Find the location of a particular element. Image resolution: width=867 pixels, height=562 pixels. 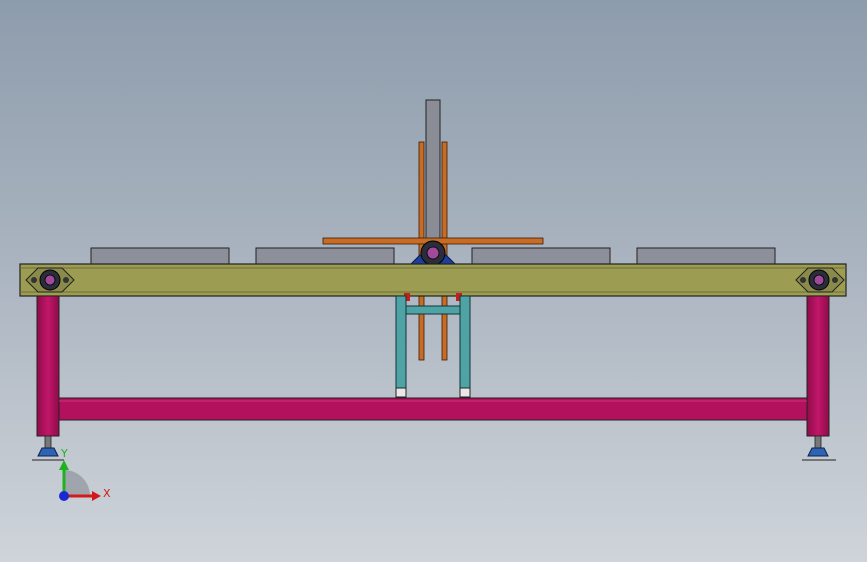

right-leg is located at coordinates (818, 366).